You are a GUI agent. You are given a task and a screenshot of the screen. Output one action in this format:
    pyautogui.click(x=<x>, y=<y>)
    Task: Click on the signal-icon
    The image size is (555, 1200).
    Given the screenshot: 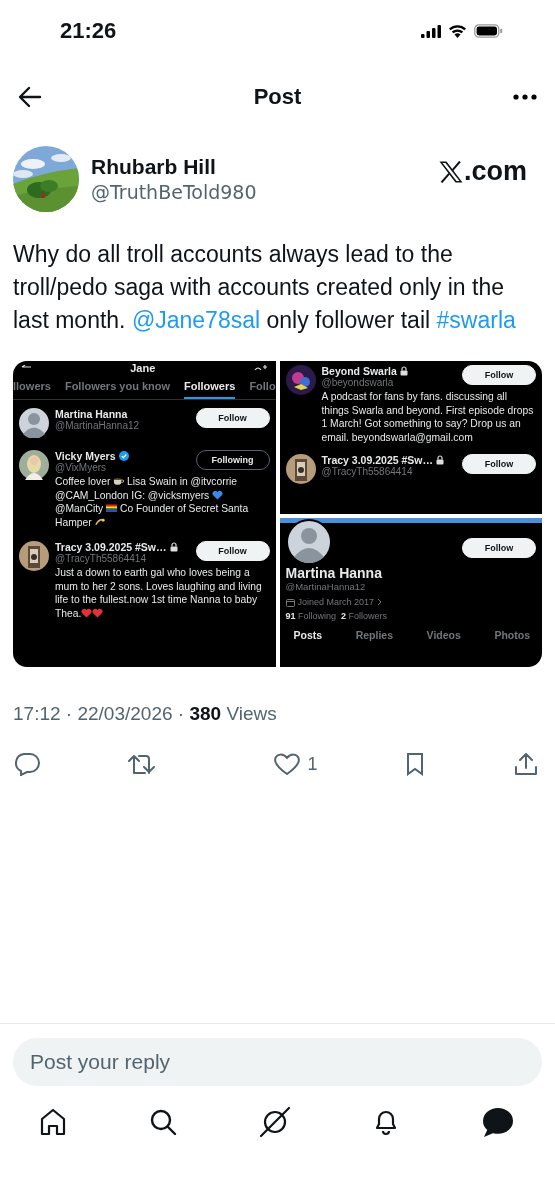 What is the action you would take?
    pyautogui.click(x=431, y=31)
    